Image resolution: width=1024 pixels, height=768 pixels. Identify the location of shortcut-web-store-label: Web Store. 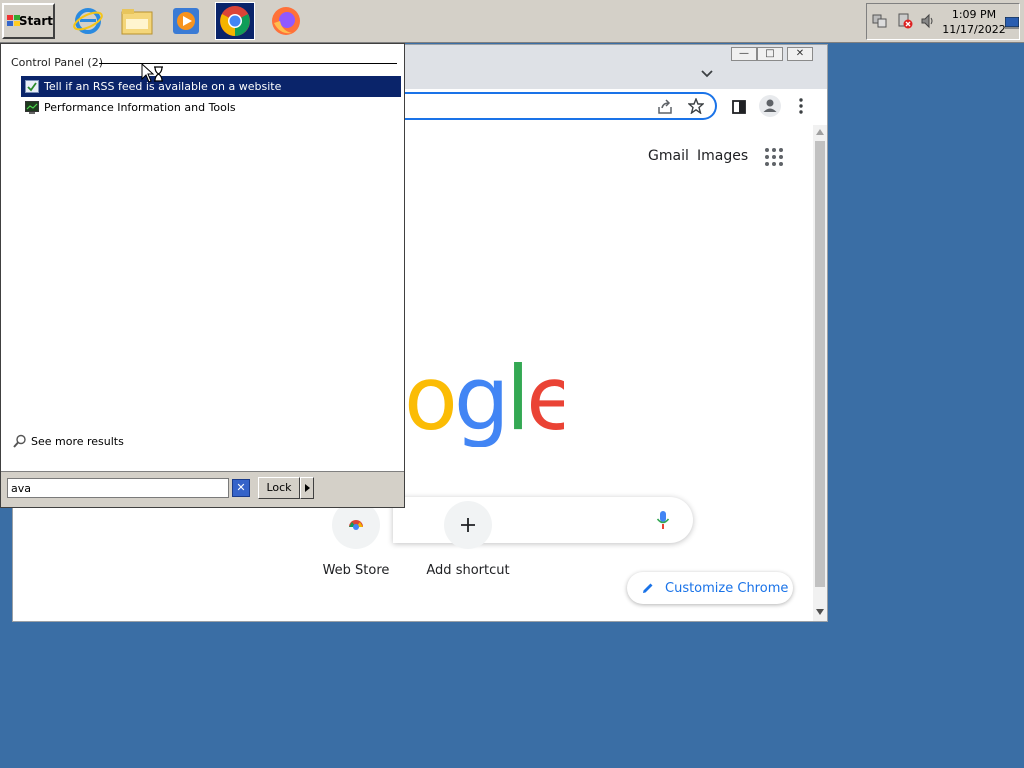
(356, 570).